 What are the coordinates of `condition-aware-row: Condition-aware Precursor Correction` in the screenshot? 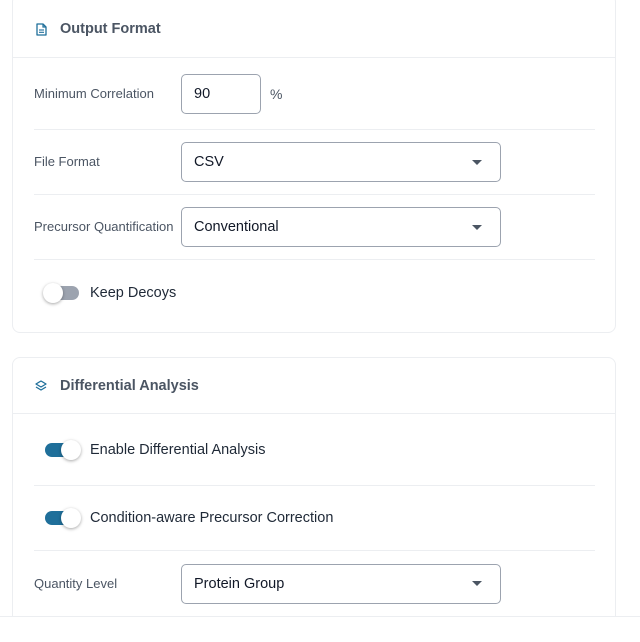 It's located at (314, 518).